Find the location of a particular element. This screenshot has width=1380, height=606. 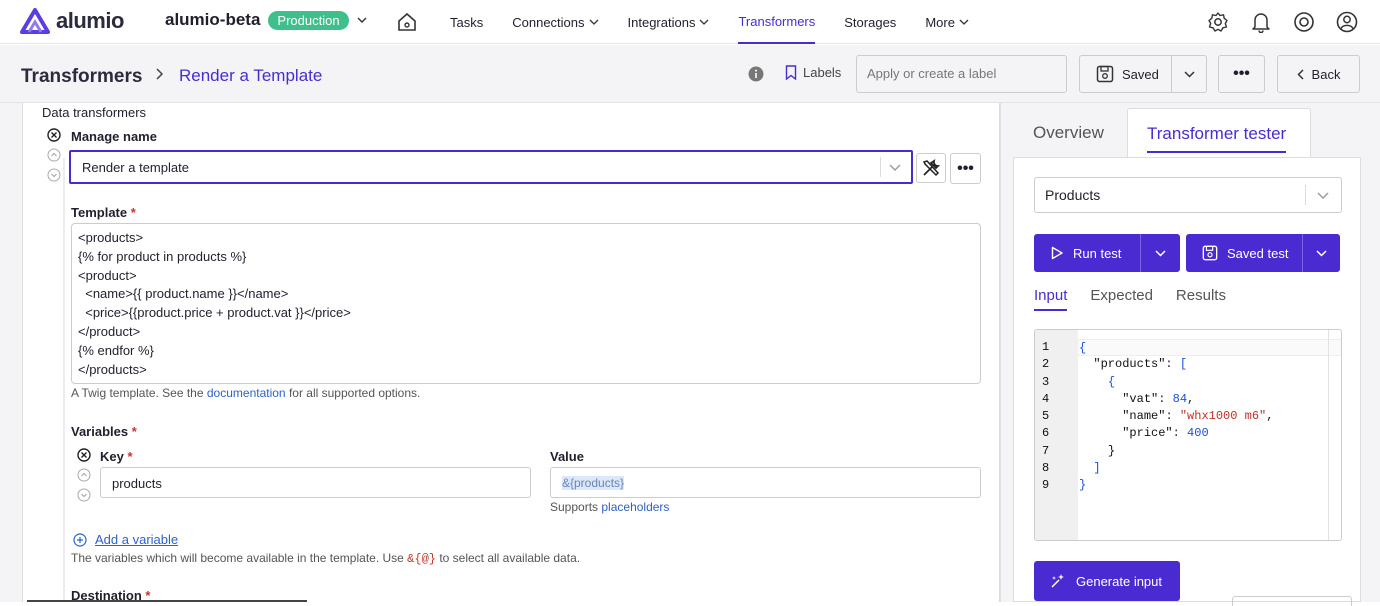

labels-button: Labels is located at coordinates (813, 72).